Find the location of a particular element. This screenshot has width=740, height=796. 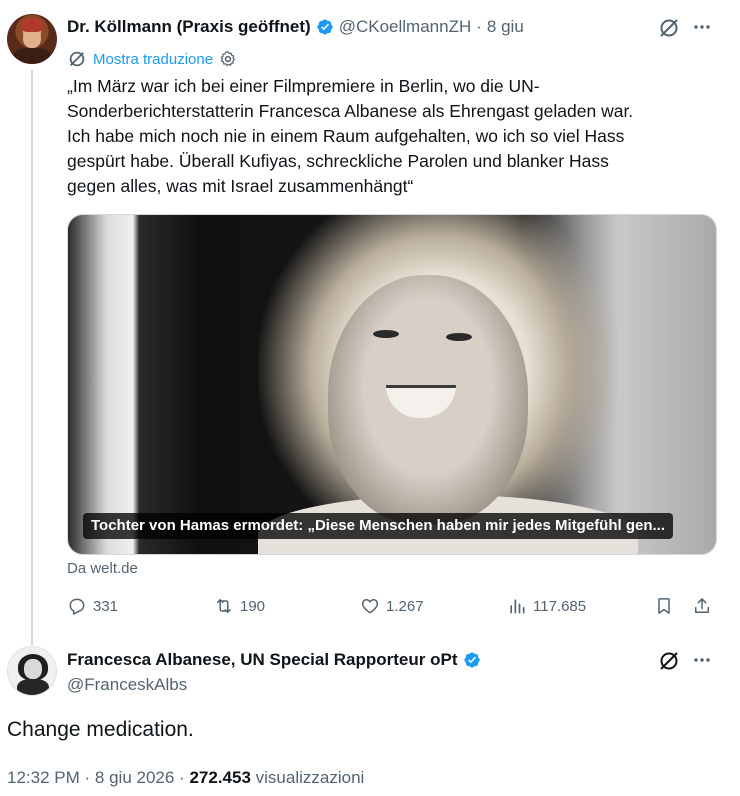

like-button: 1.267 is located at coordinates (392, 606).